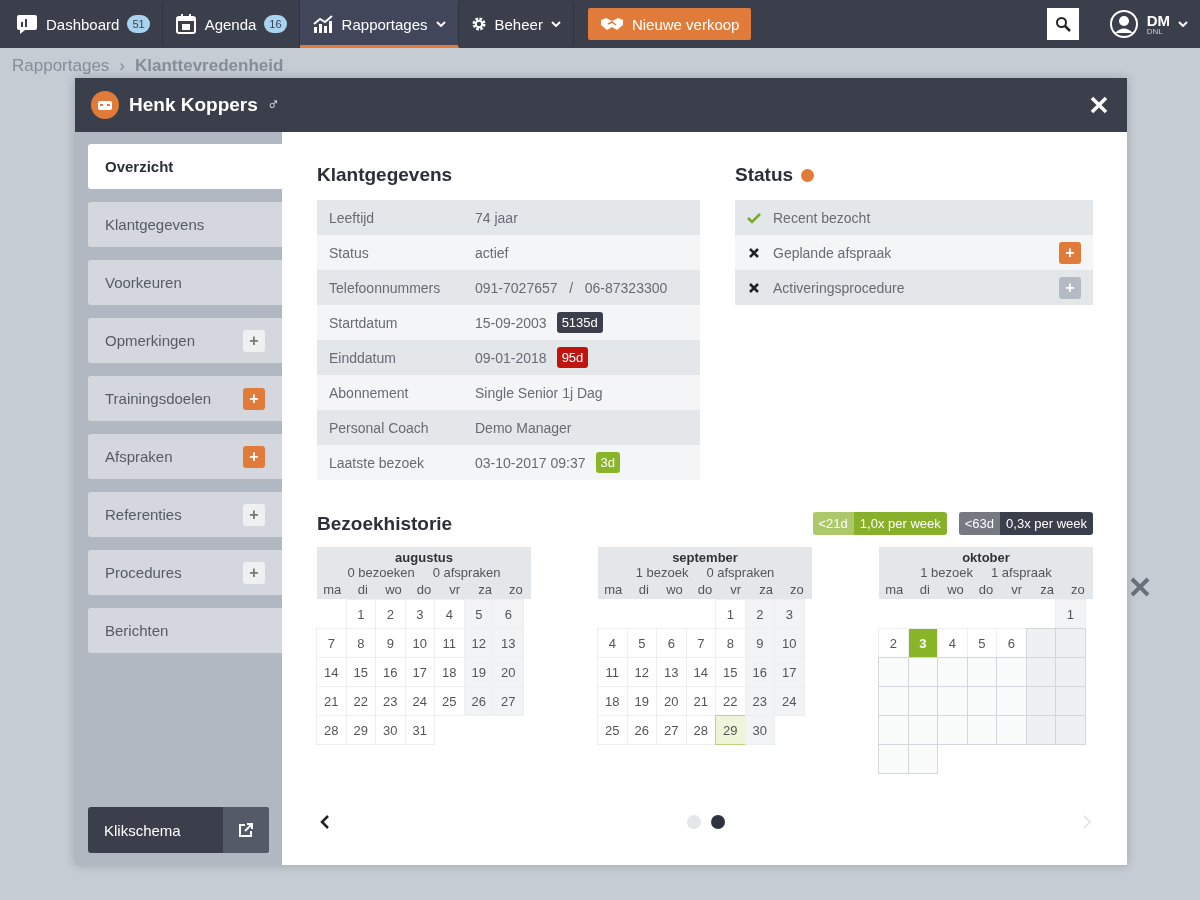  I want to click on status-label: Activeringsprocedure, so click(839, 287).